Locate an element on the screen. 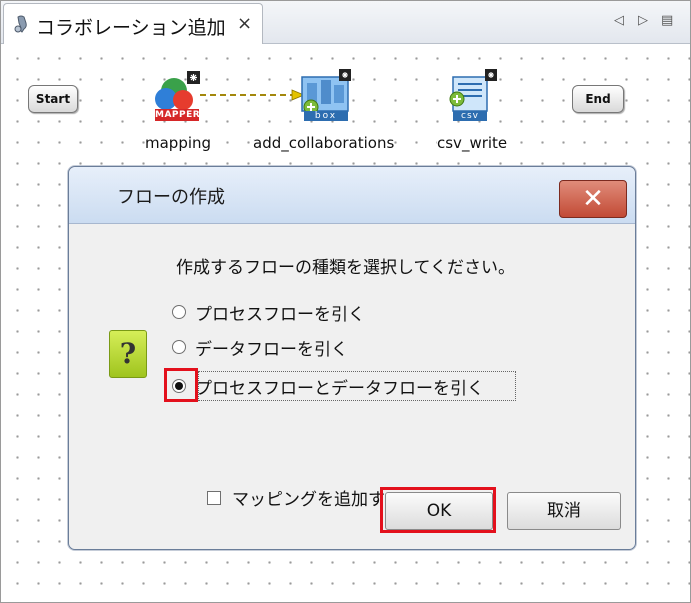 The image size is (691, 603). dialog-message: 作成するフローの種類を選択してください。 is located at coordinates (345, 268).